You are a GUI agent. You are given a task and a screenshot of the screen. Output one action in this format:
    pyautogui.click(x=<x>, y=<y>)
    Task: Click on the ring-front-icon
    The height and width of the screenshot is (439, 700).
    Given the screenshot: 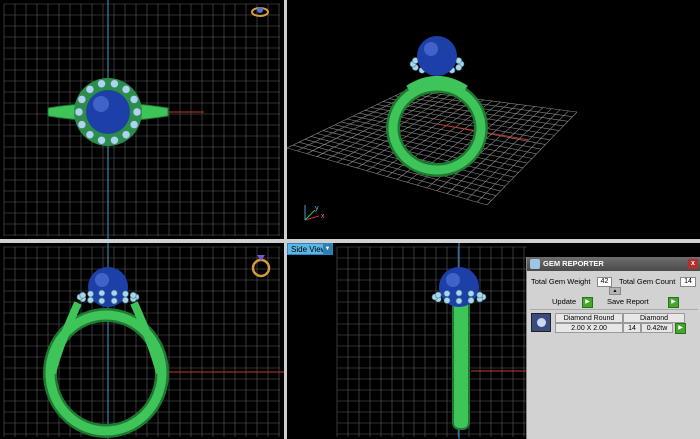 What is the action you would take?
    pyautogui.click(x=261, y=266)
    